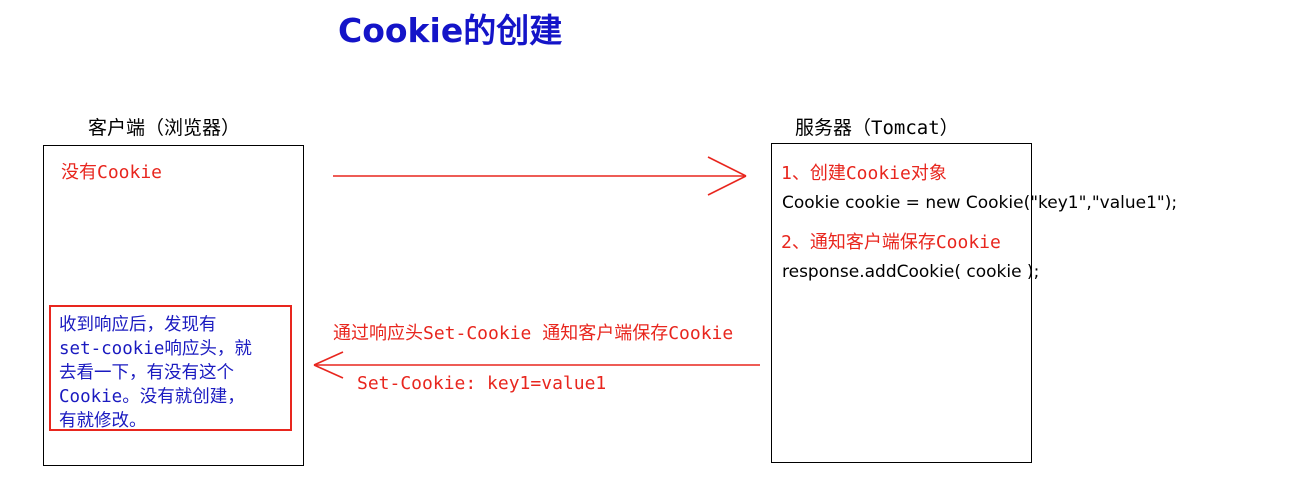 The width and height of the screenshot is (1289, 478). What do you see at coordinates (536, 365) in the screenshot?
I see `response-arrow` at bounding box center [536, 365].